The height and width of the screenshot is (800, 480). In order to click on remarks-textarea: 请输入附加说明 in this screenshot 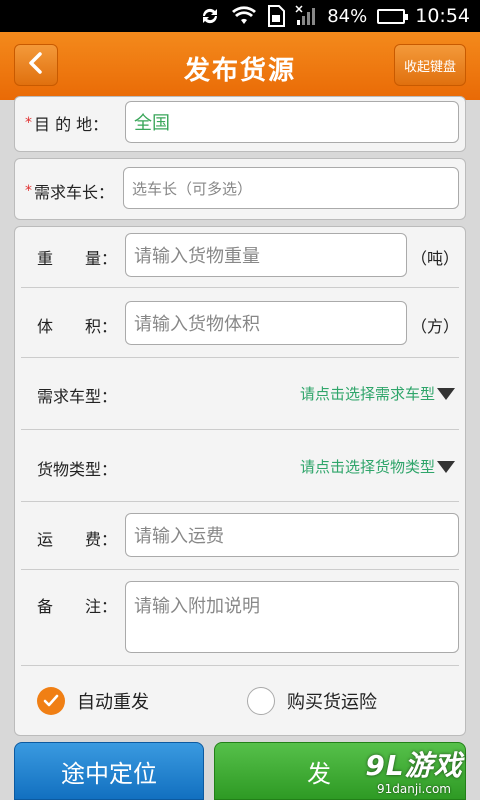, I will do `click(292, 617)`.